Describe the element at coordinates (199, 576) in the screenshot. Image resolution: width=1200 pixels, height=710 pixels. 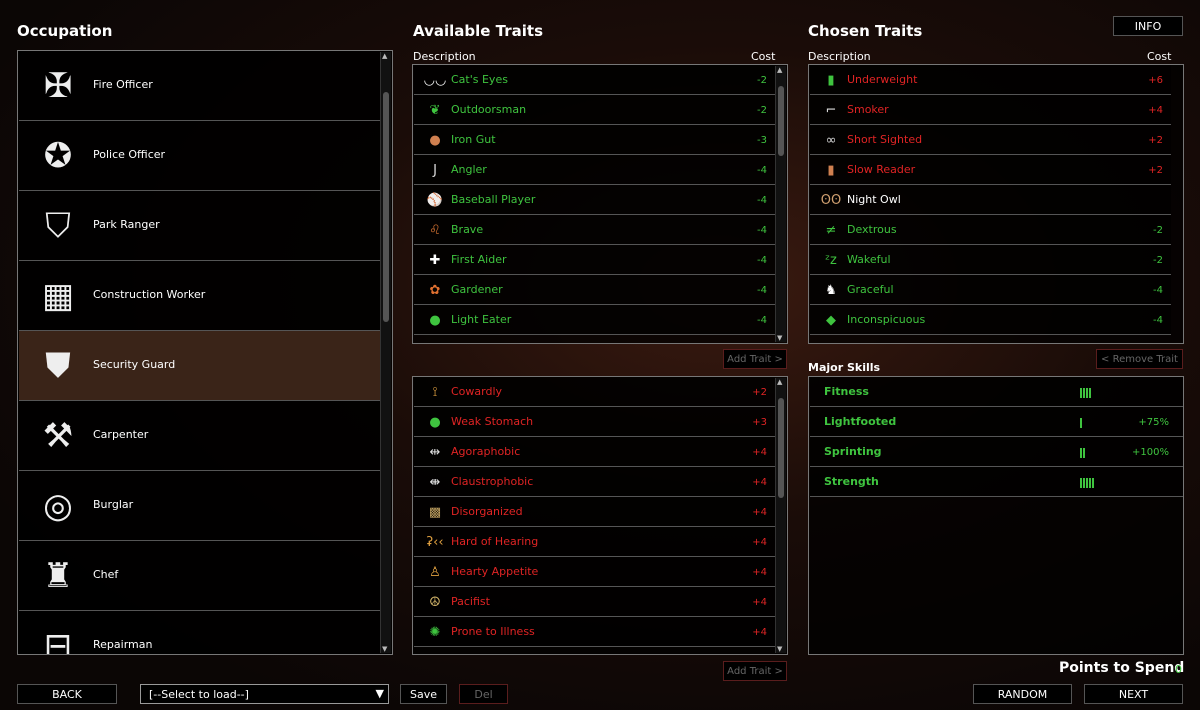
I see `occupation-item: ♜ Chef` at that location.